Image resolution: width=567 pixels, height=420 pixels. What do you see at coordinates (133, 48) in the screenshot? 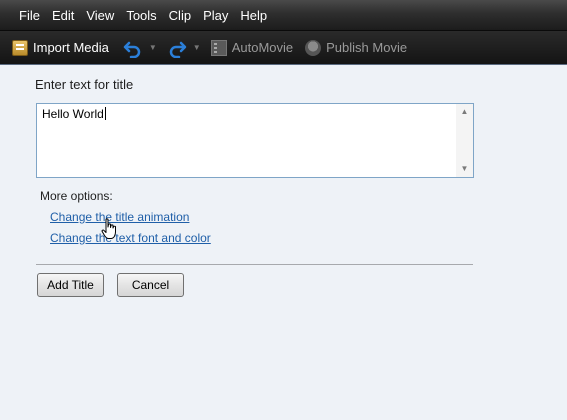
I see `undo-icon` at bounding box center [133, 48].